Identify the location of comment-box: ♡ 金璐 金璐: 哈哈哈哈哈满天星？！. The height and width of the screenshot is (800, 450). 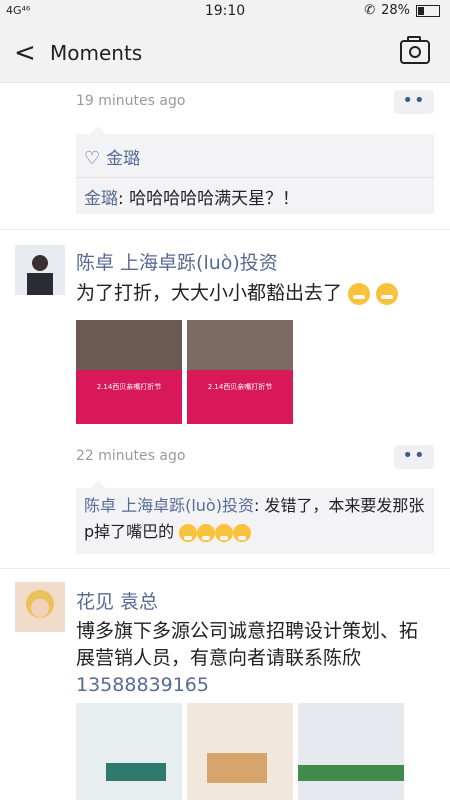
(255, 170).